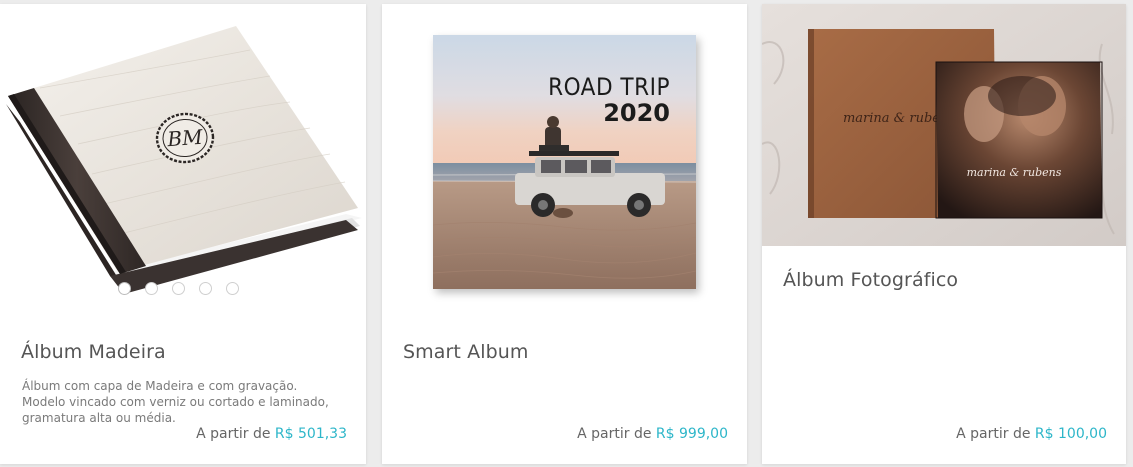  What do you see at coordinates (1031, 434) in the screenshot?
I see `product-price: A partir de R$ 100,00` at bounding box center [1031, 434].